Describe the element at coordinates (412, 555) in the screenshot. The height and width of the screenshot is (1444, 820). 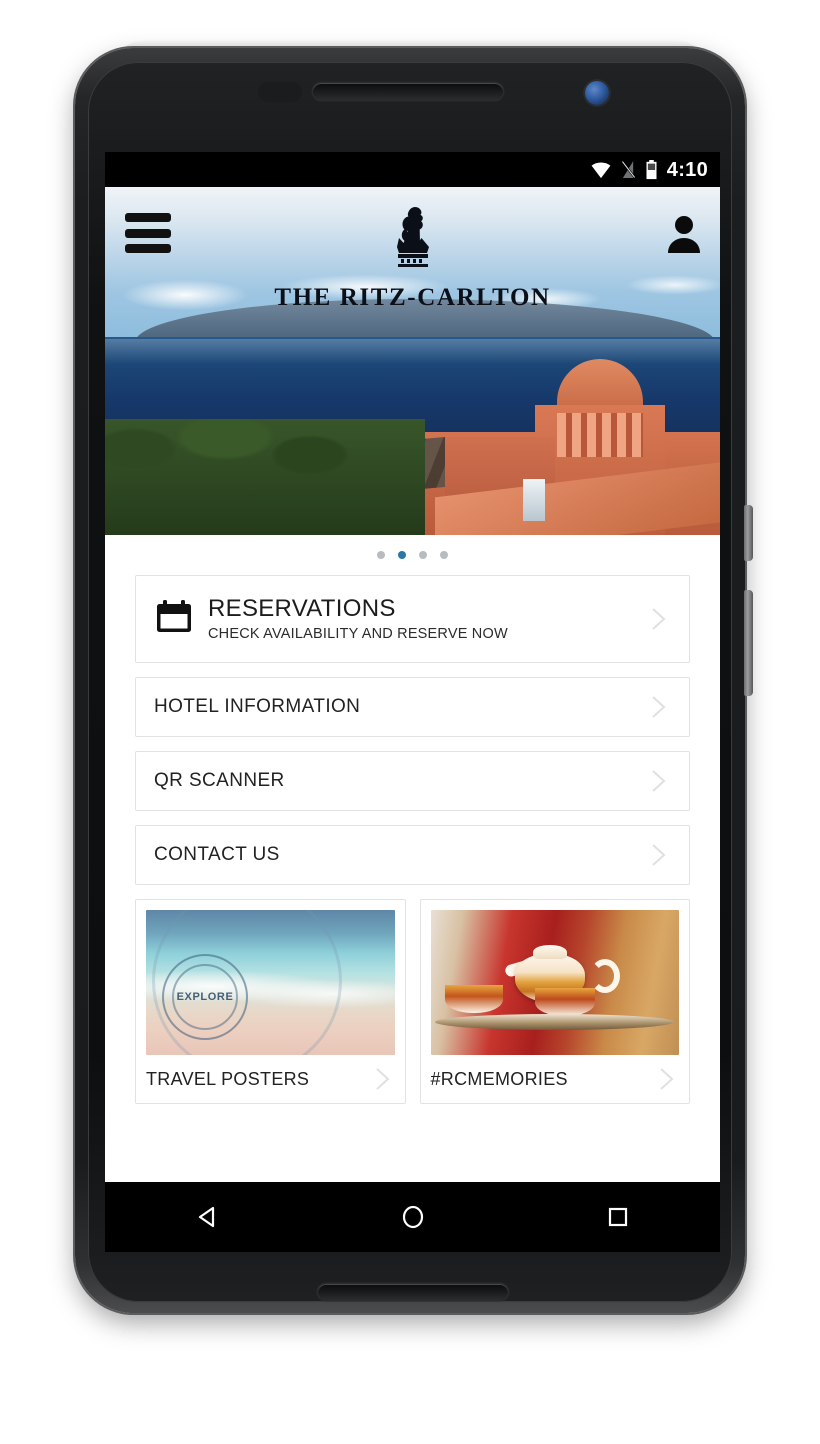
I see `carousel-dots` at that location.